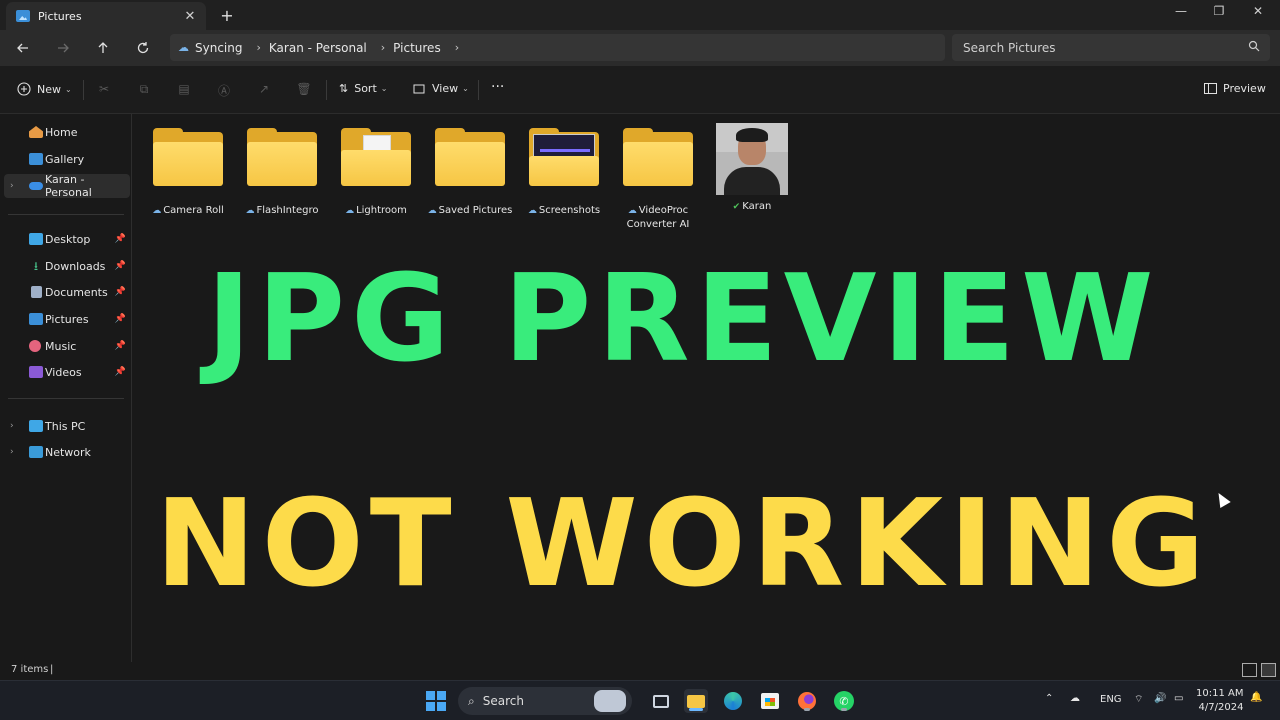  What do you see at coordinates (67, 452) in the screenshot?
I see `sidebar-item-network: › Network` at bounding box center [67, 452].